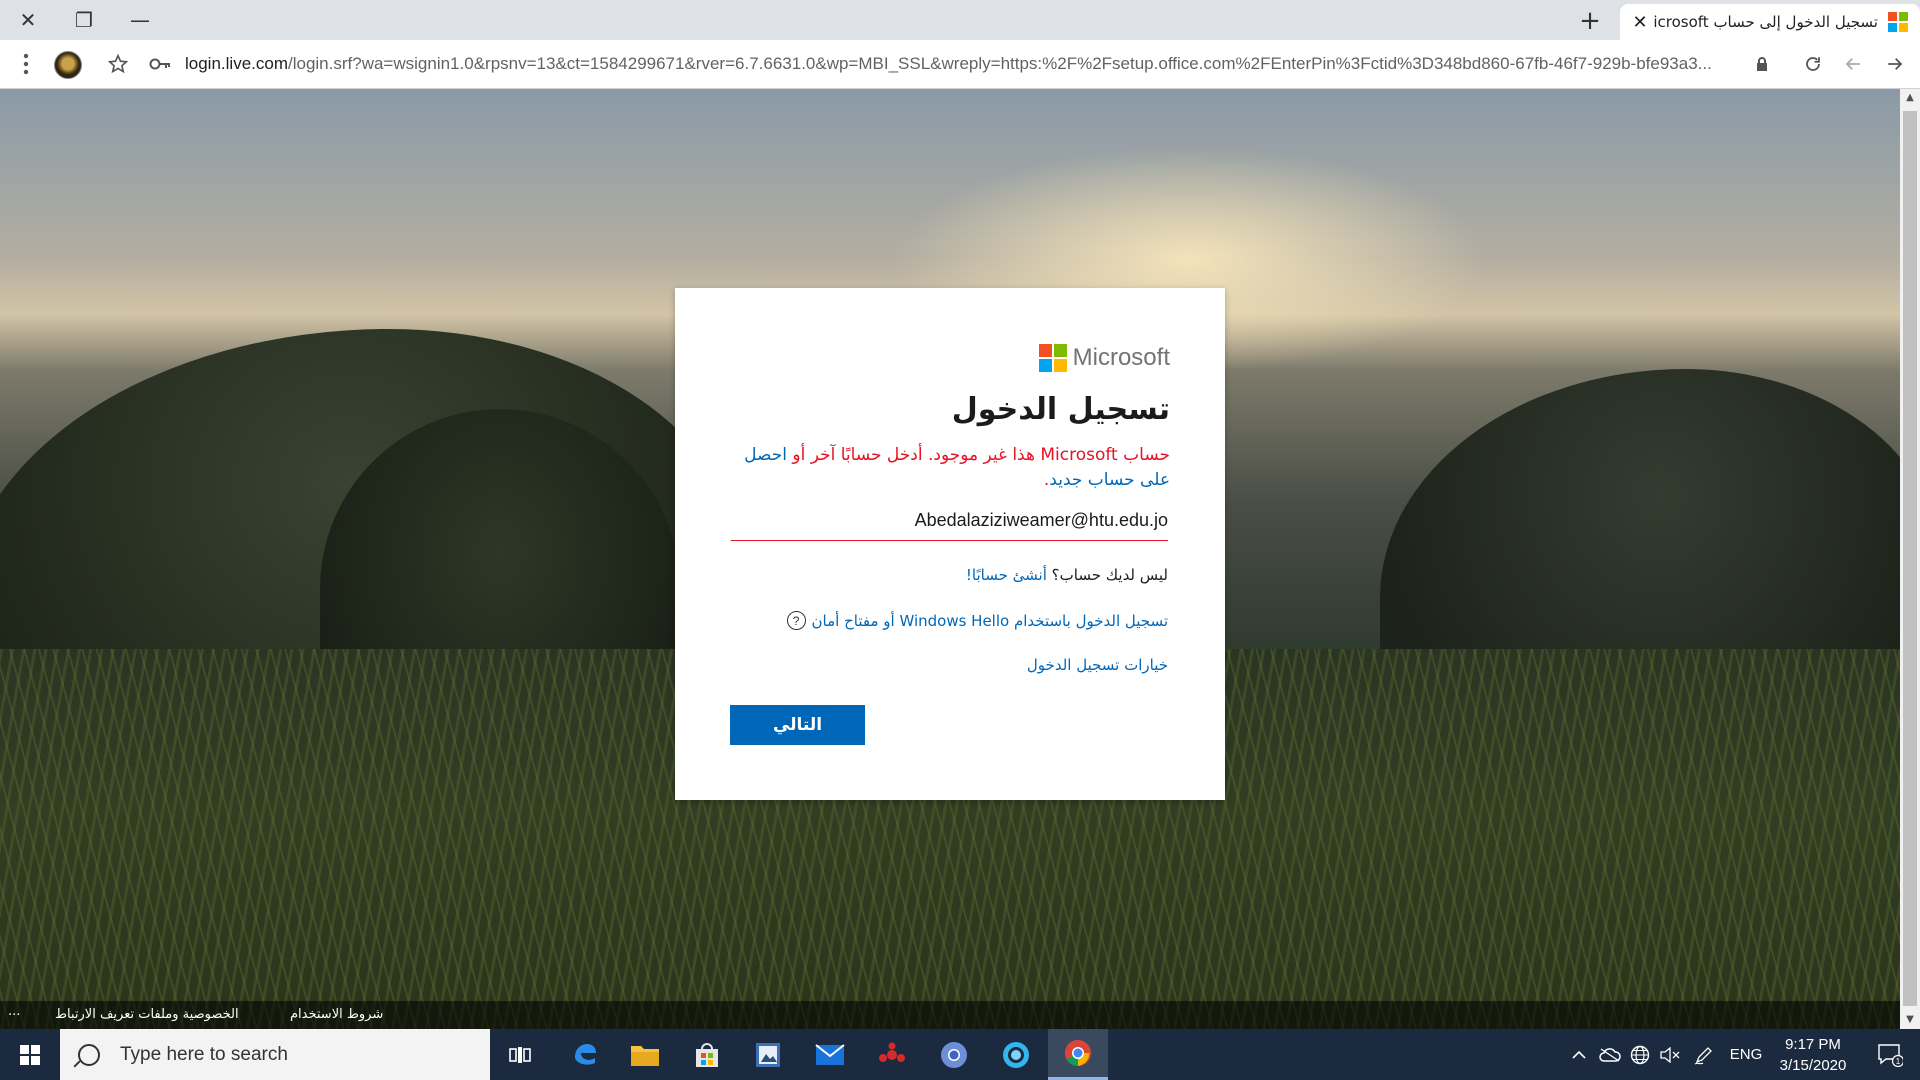  What do you see at coordinates (1813, 1065) in the screenshot?
I see `clock-date: 3/15/2020` at bounding box center [1813, 1065].